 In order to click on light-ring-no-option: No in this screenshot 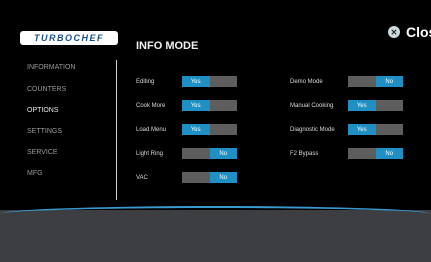, I will do `click(223, 153)`.